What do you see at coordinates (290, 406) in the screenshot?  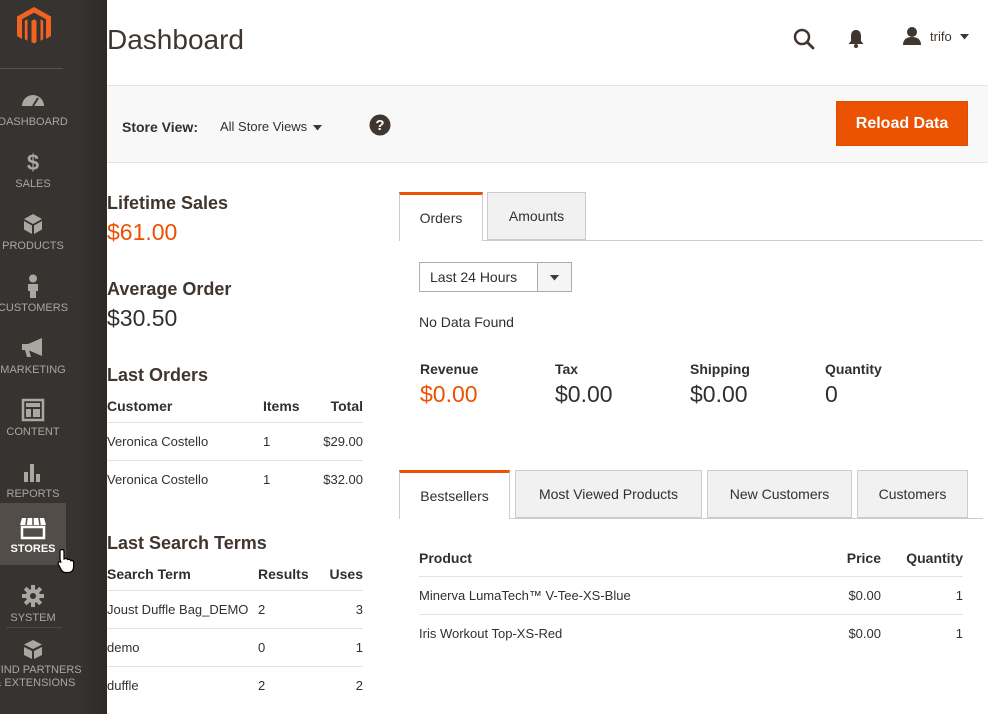 I see `col-items: Items` at bounding box center [290, 406].